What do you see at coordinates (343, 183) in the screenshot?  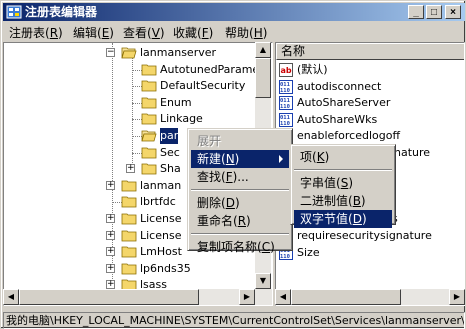 I see `sub-item-2: 字串值(S)` at bounding box center [343, 183].